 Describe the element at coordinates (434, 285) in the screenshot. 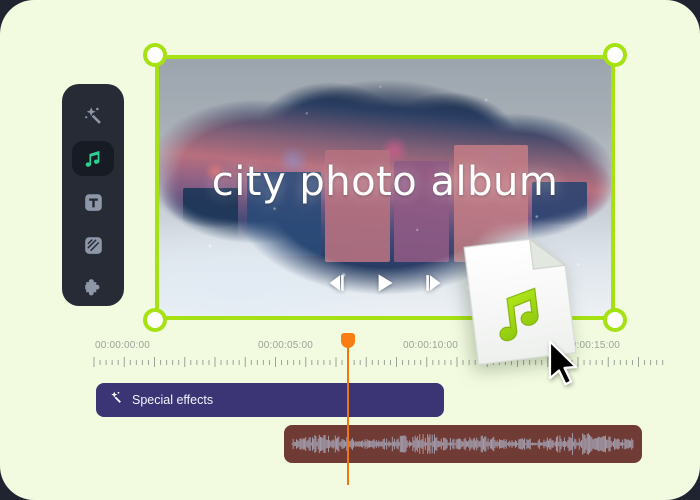

I see `next-frame-icon` at that location.